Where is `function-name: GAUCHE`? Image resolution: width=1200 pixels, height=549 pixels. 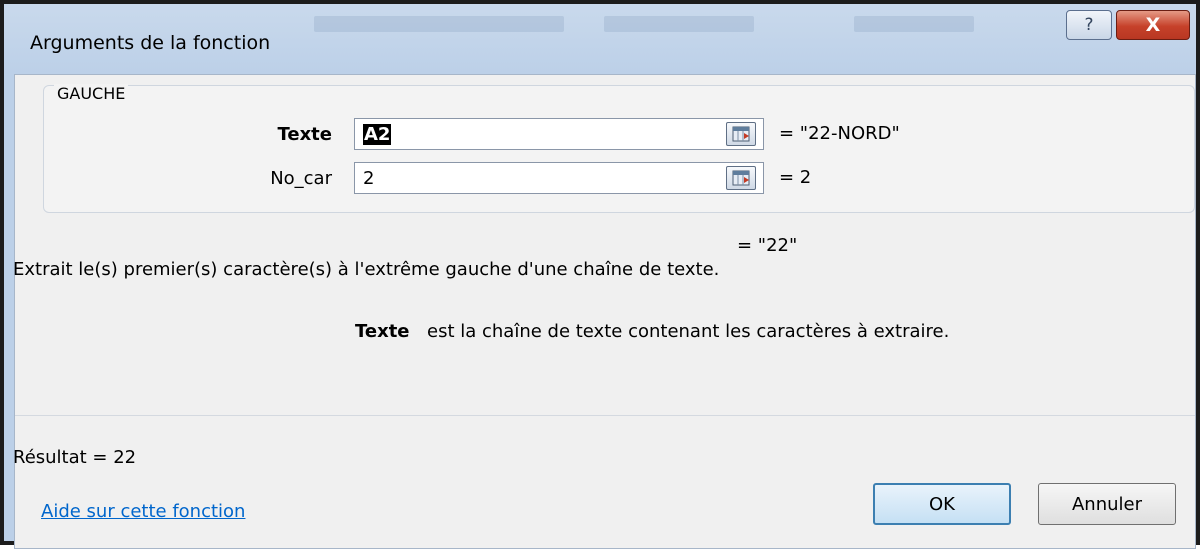
function-name: GAUCHE is located at coordinates (91, 93).